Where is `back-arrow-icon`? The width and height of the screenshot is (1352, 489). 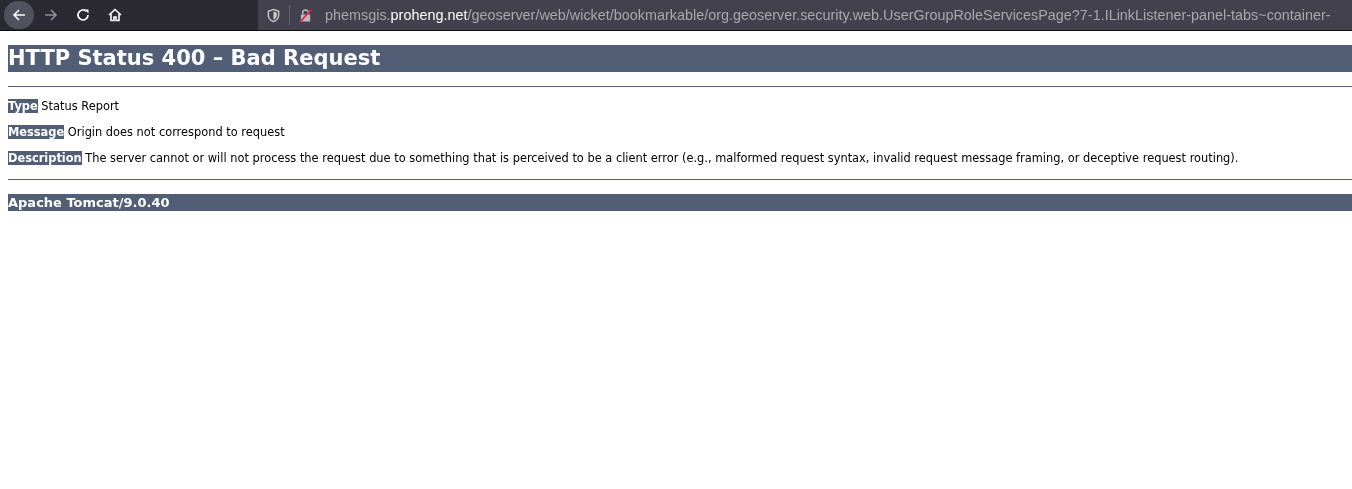 back-arrow-icon is located at coordinates (19, 15).